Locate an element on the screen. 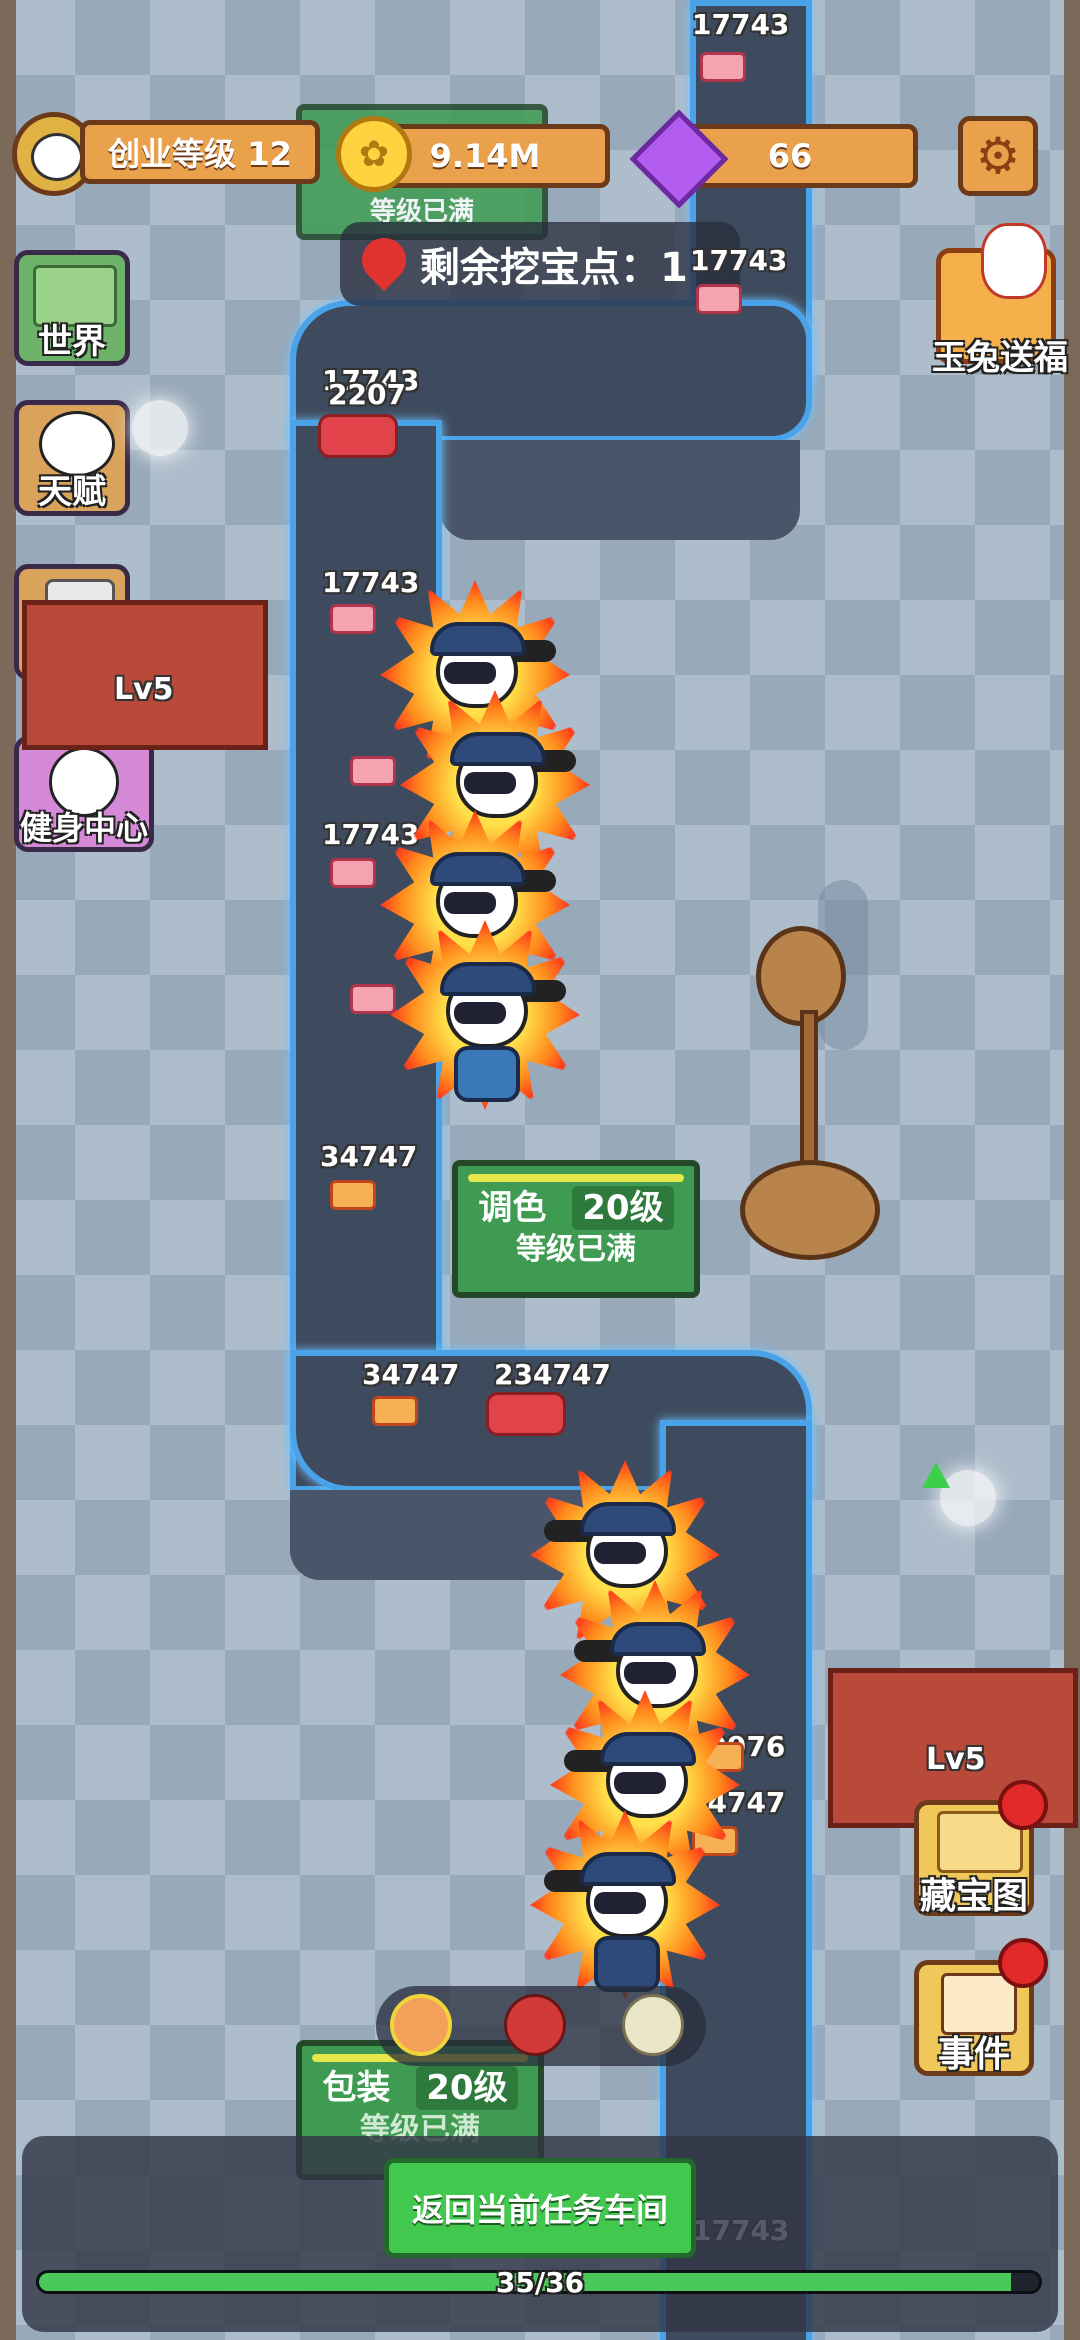 Image resolution: width=1080 pixels, height=2340 pixels. dig-points-banner: 剩余挖宝点：1 is located at coordinates (540, 264).